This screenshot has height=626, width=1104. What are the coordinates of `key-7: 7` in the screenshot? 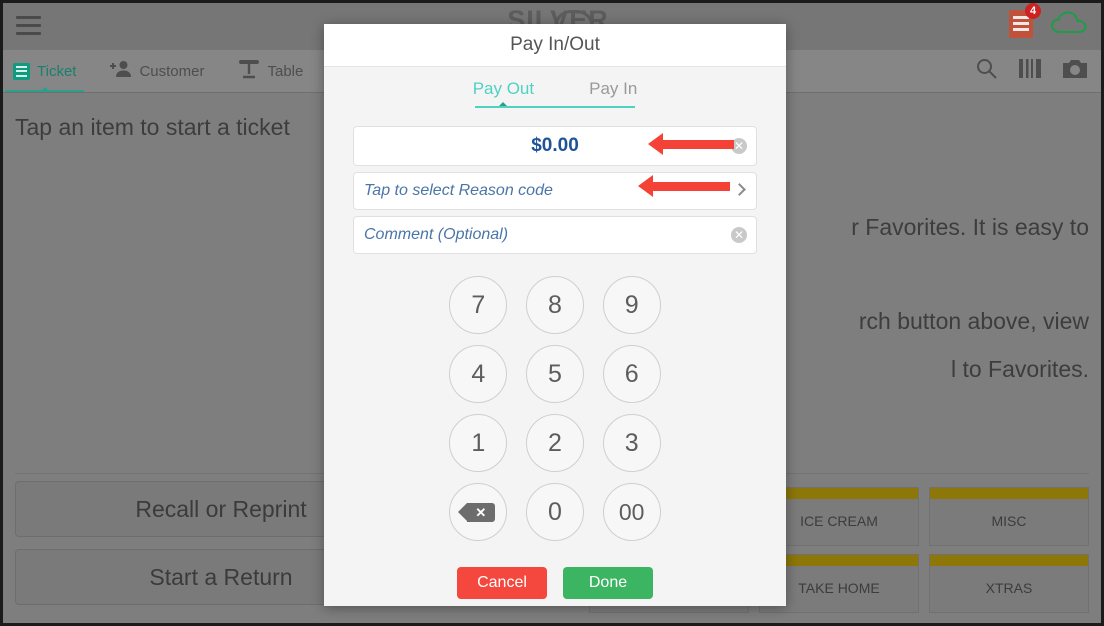 It's located at (478, 305).